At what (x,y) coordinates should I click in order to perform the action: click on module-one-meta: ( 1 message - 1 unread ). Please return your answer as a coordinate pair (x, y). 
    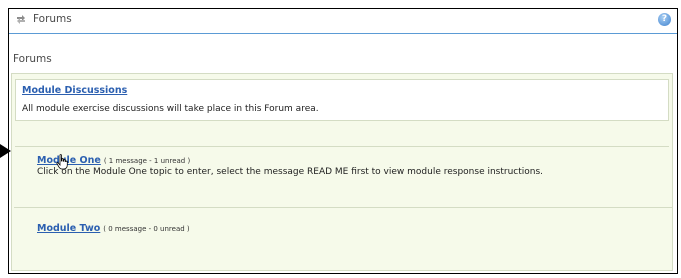
    Looking at the image, I should click on (147, 161).